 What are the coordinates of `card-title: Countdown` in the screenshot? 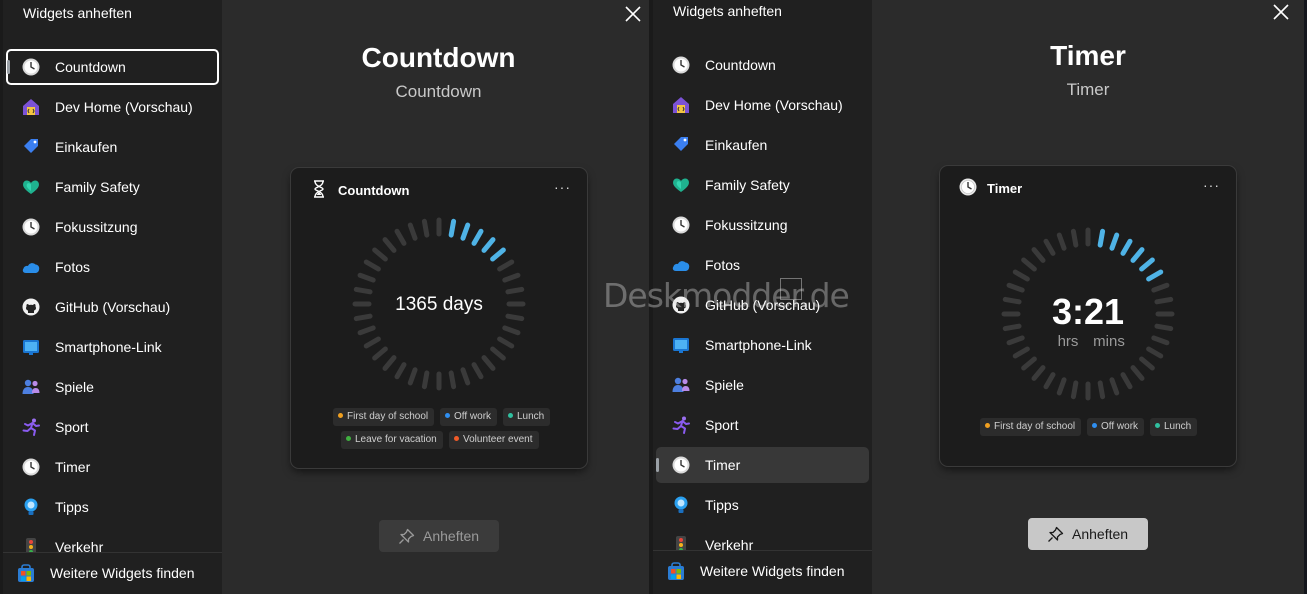 It's located at (374, 190).